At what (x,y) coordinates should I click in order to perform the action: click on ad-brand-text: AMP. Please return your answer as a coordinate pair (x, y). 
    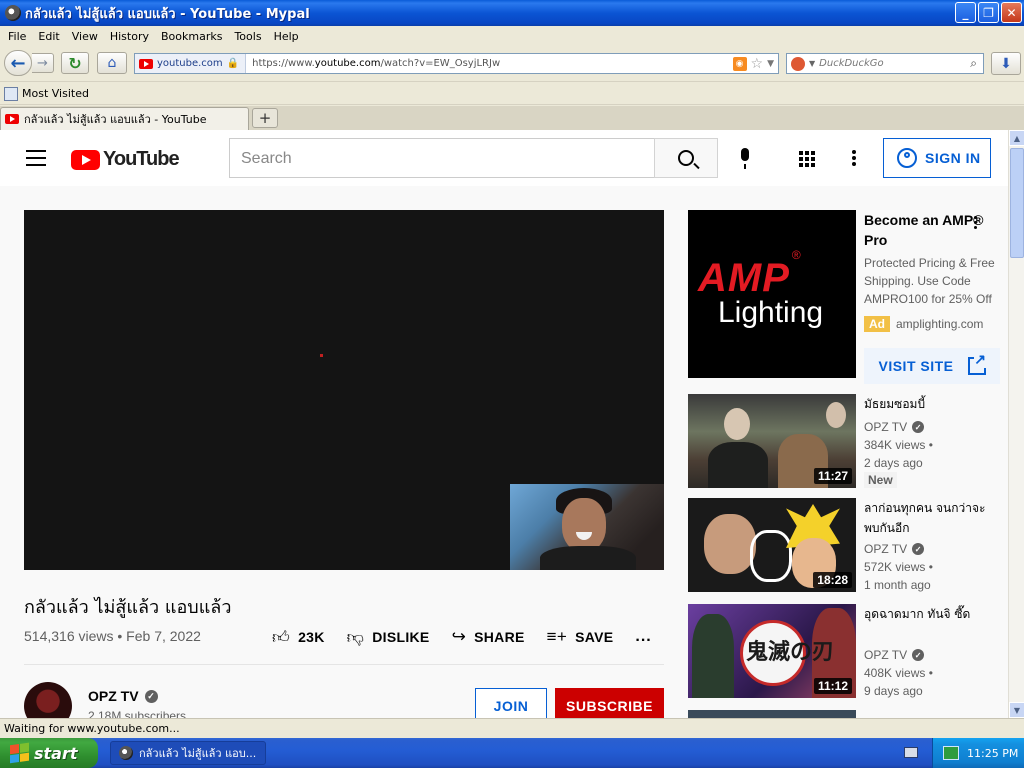
    Looking at the image, I should click on (744, 278).